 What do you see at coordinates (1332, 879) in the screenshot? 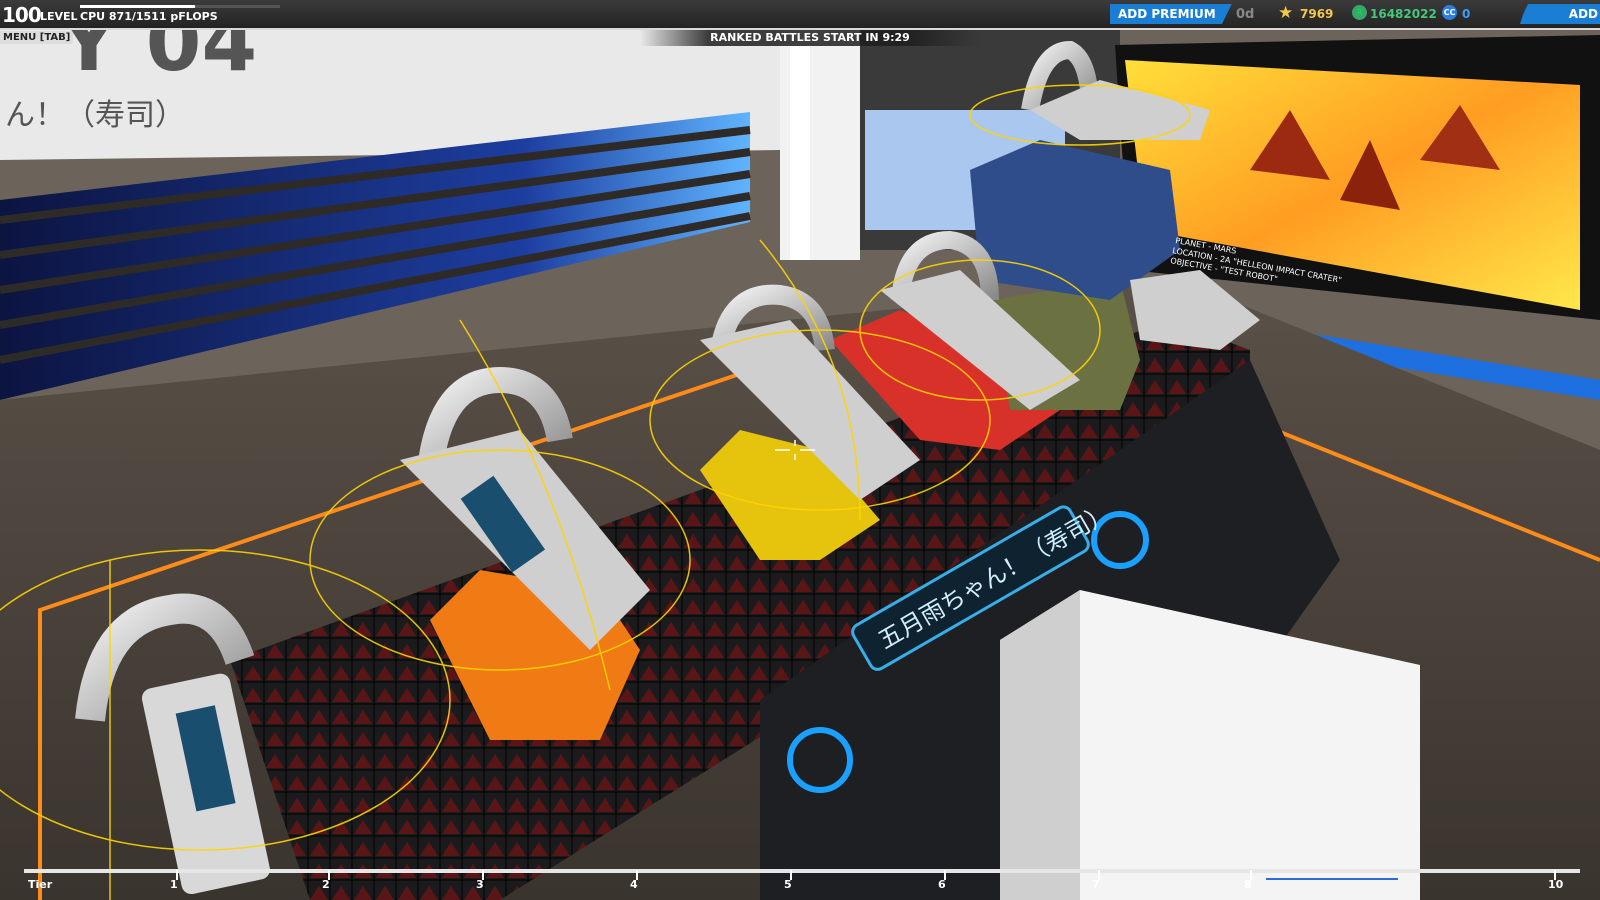
I see `tier-current-segment` at bounding box center [1332, 879].